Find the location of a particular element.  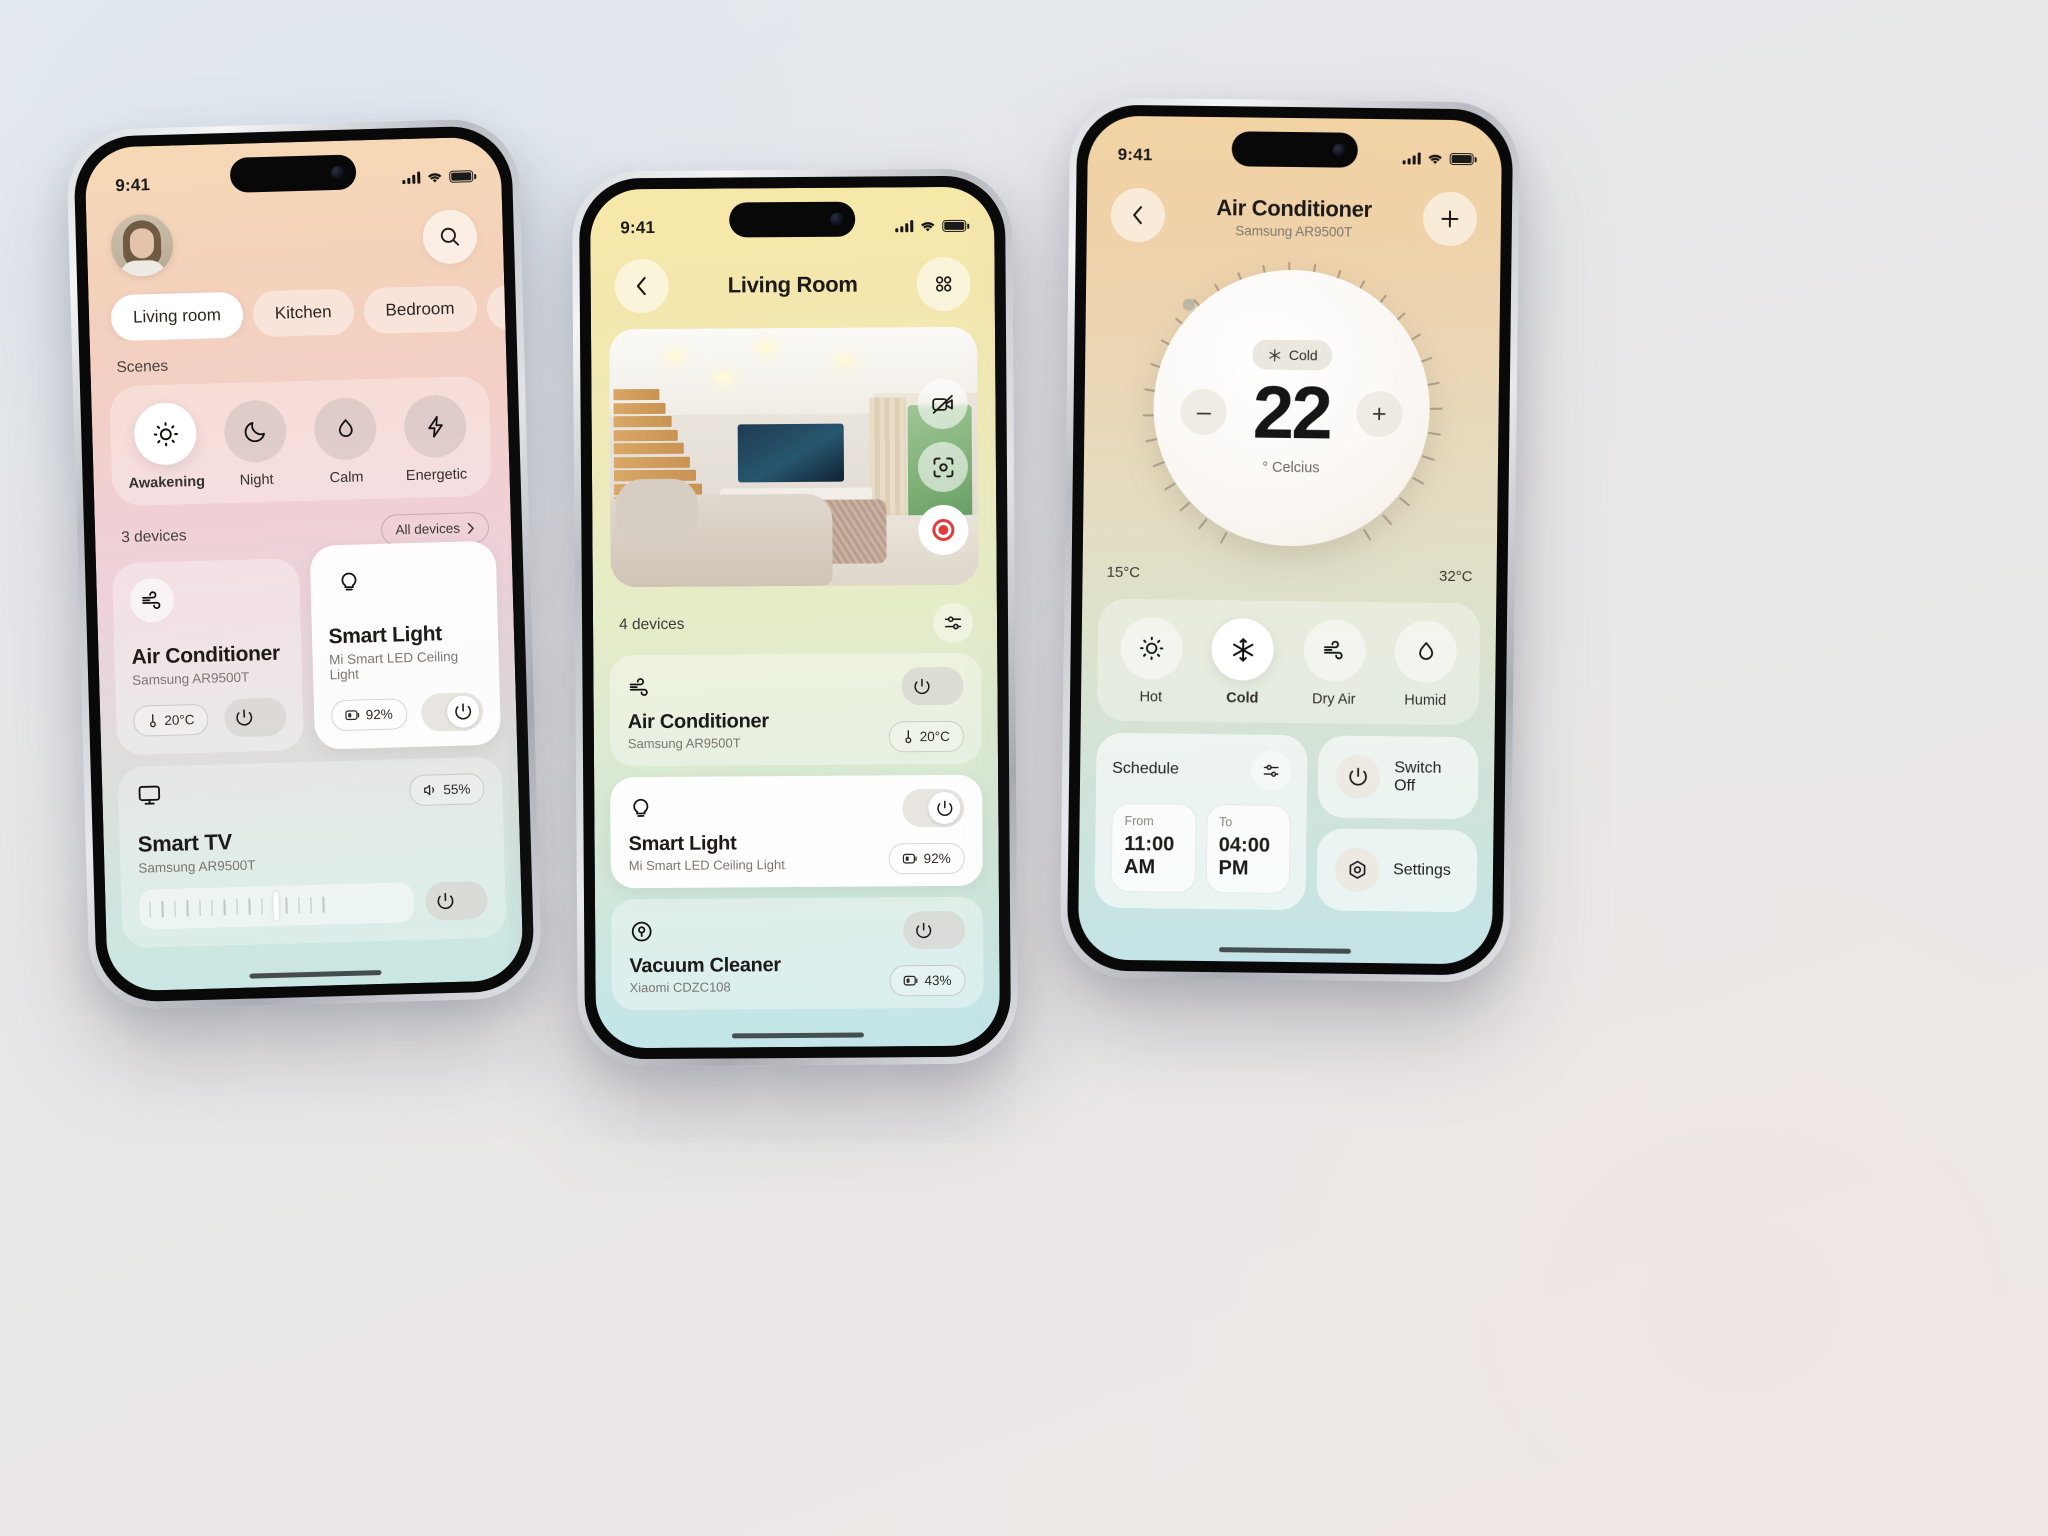

temperature-value: 22 is located at coordinates (1291, 412).